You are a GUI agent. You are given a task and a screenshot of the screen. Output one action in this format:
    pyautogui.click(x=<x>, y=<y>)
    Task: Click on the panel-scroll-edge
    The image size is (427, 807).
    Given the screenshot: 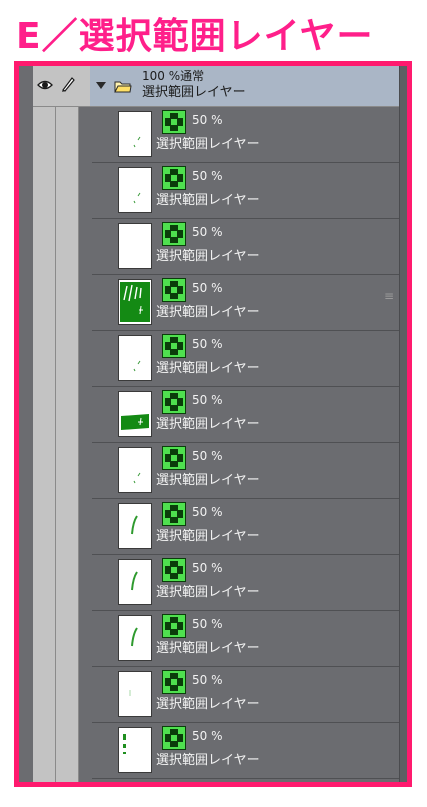 What is the action you would take?
    pyautogui.click(x=403, y=424)
    